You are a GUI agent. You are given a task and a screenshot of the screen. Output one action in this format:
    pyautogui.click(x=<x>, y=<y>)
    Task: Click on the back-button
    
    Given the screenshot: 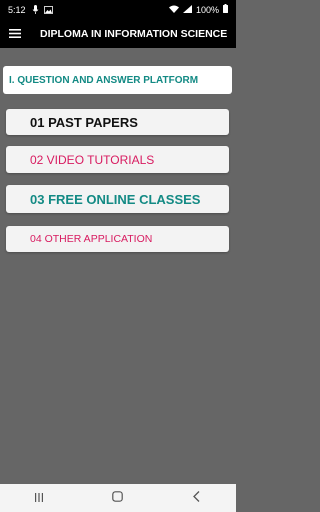 What is the action you would take?
    pyautogui.click(x=197, y=498)
    